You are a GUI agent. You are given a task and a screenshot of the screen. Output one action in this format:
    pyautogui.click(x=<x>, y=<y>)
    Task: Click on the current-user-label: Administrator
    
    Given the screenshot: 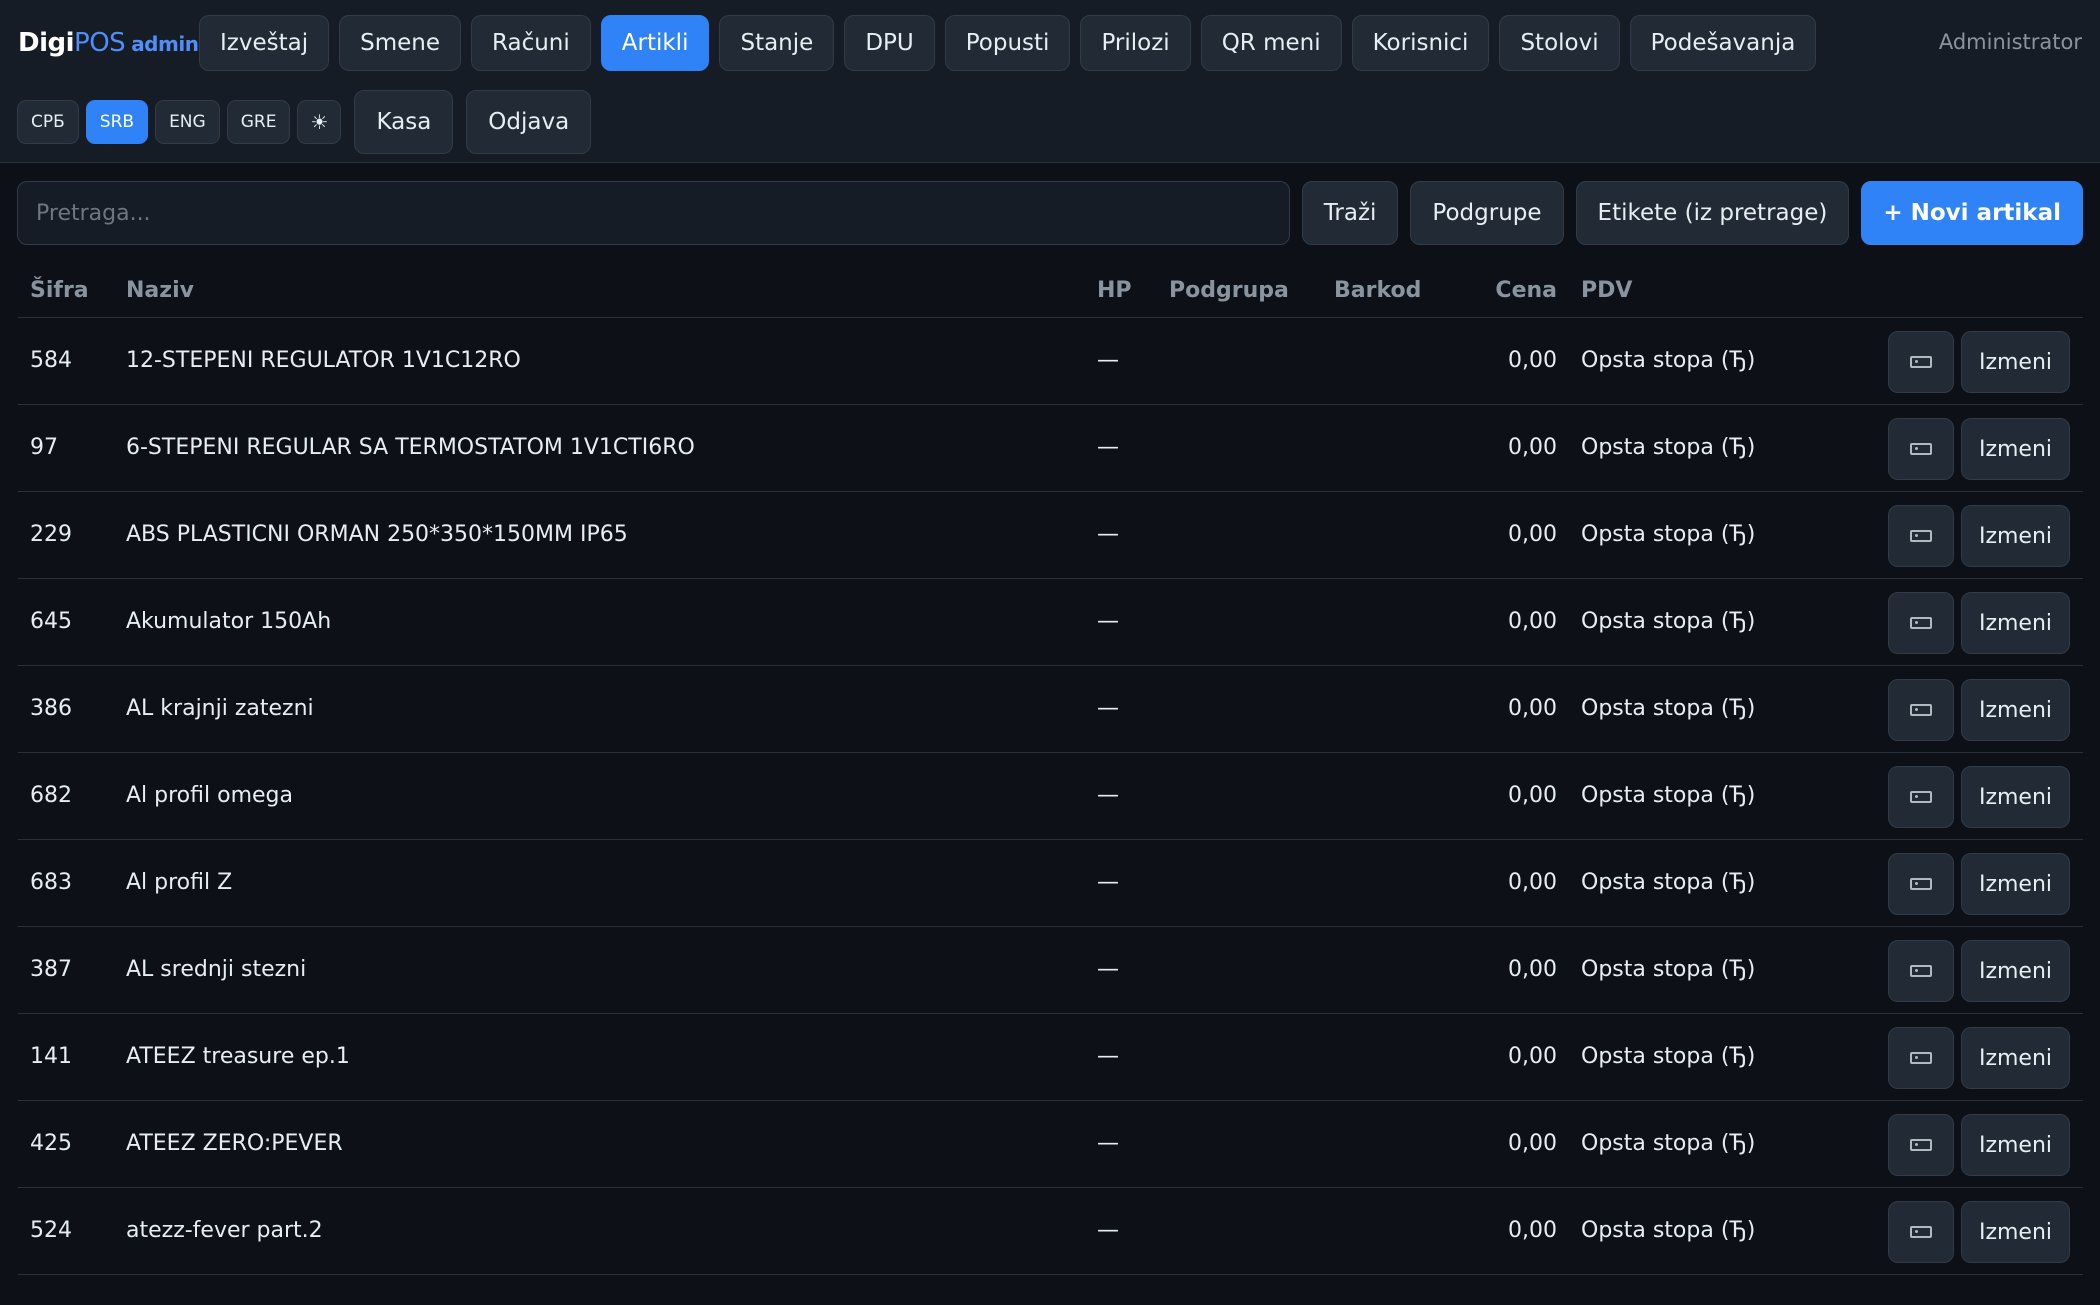 What is the action you would take?
    pyautogui.click(x=2010, y=42)
    